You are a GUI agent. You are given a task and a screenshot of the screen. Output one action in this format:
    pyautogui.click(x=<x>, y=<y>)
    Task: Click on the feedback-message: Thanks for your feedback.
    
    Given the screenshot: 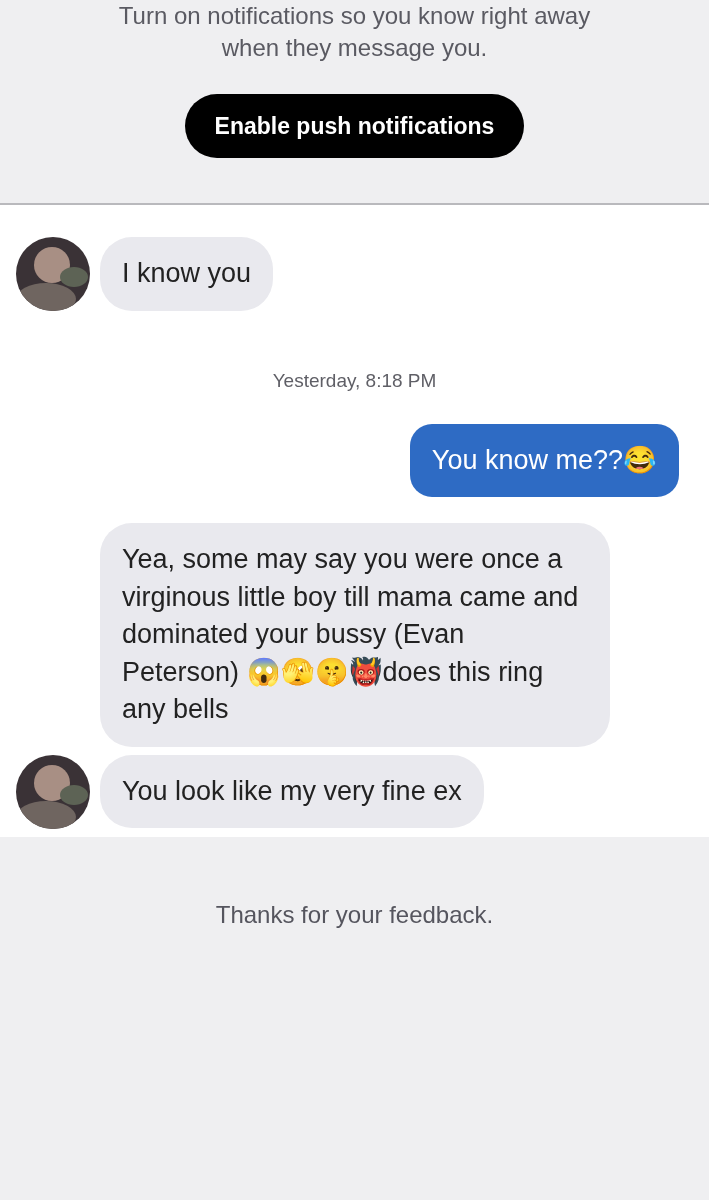 What is the action you would take?
    pyautogui.click(x=354, y=915)
    